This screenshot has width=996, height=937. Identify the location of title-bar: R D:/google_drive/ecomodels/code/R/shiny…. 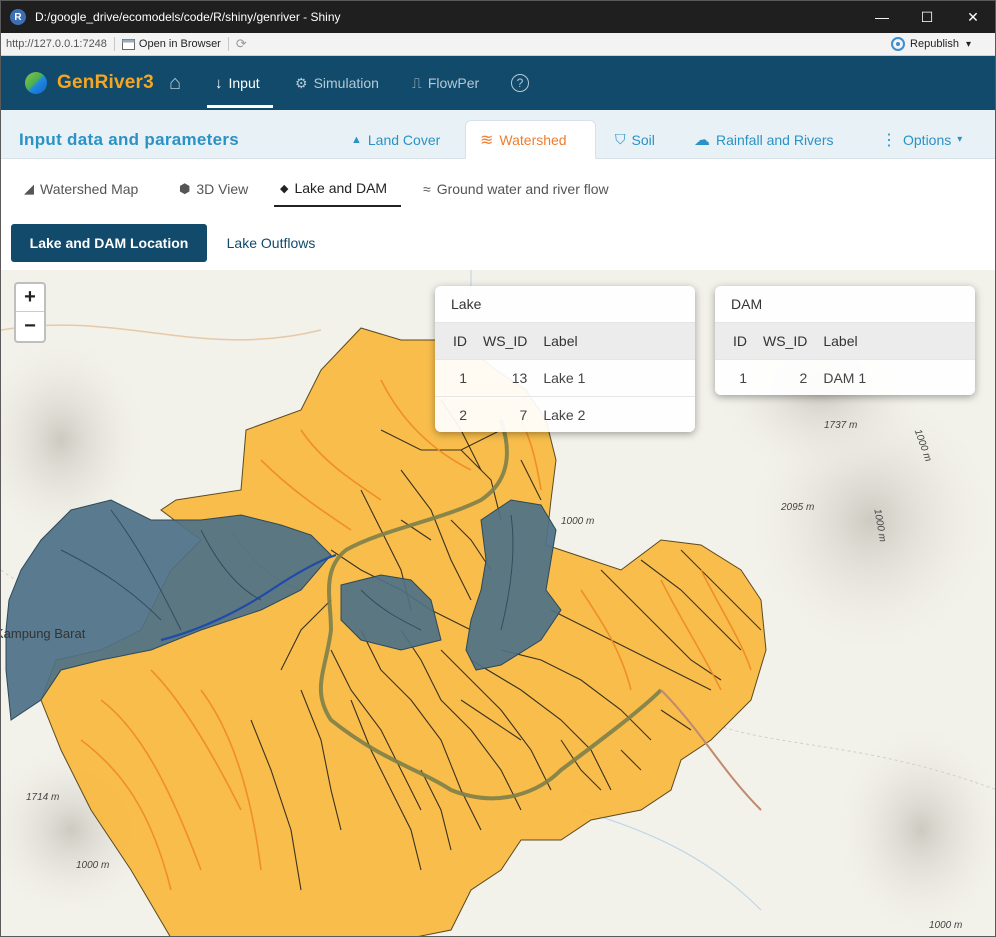
(498, 17).